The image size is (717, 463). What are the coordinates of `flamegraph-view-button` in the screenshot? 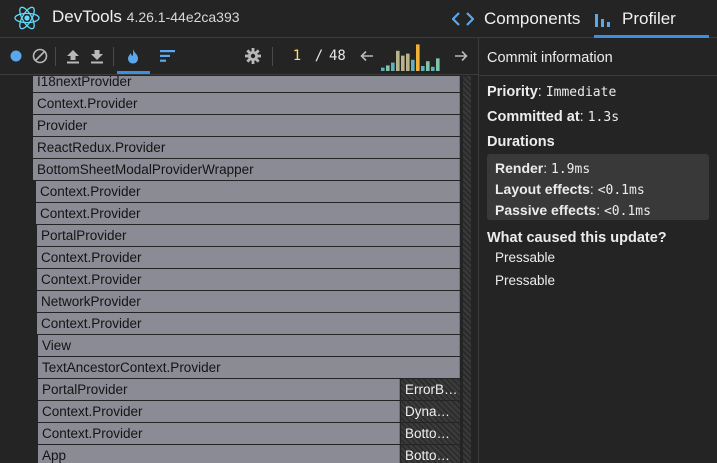 It's located at (133, 56).